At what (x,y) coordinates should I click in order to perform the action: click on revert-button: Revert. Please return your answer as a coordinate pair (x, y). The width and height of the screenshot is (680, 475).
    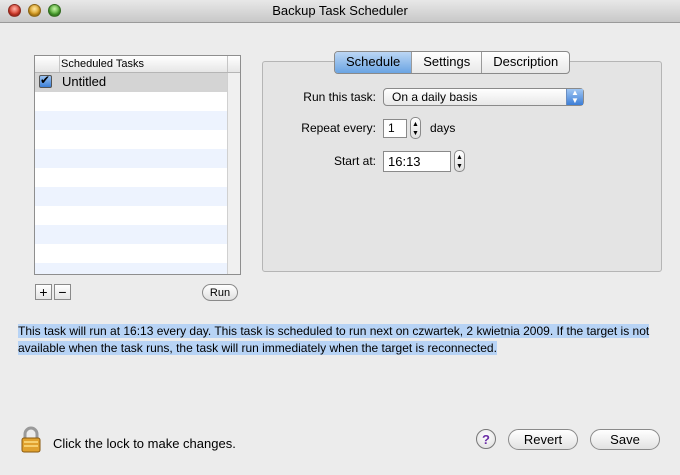
    Looking at the image, I should click on (543, 439).